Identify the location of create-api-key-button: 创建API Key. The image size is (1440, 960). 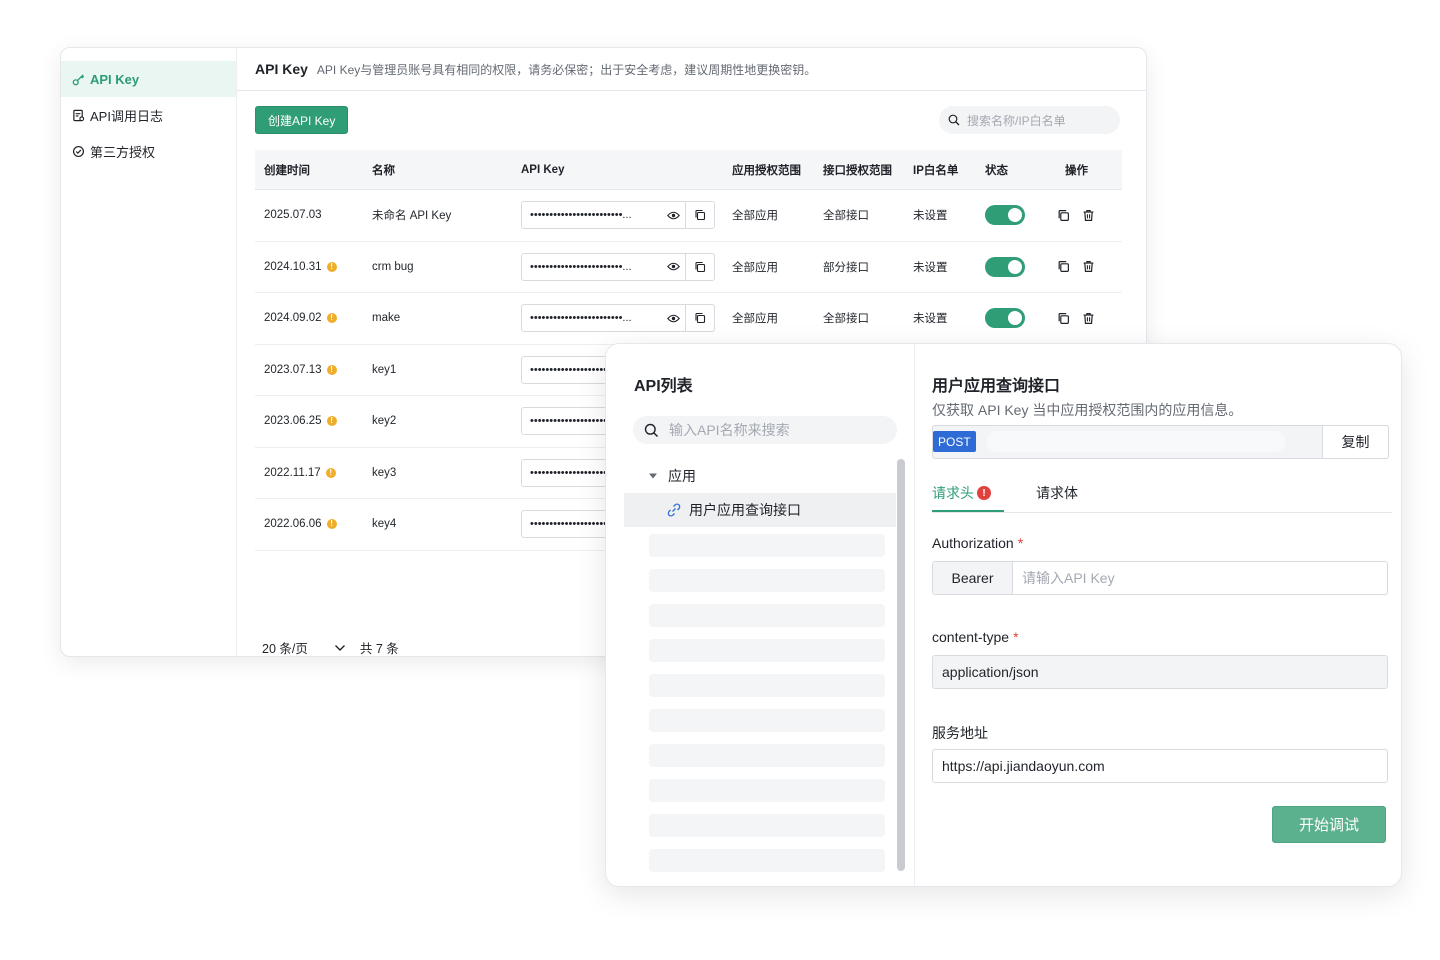
(302, 120).